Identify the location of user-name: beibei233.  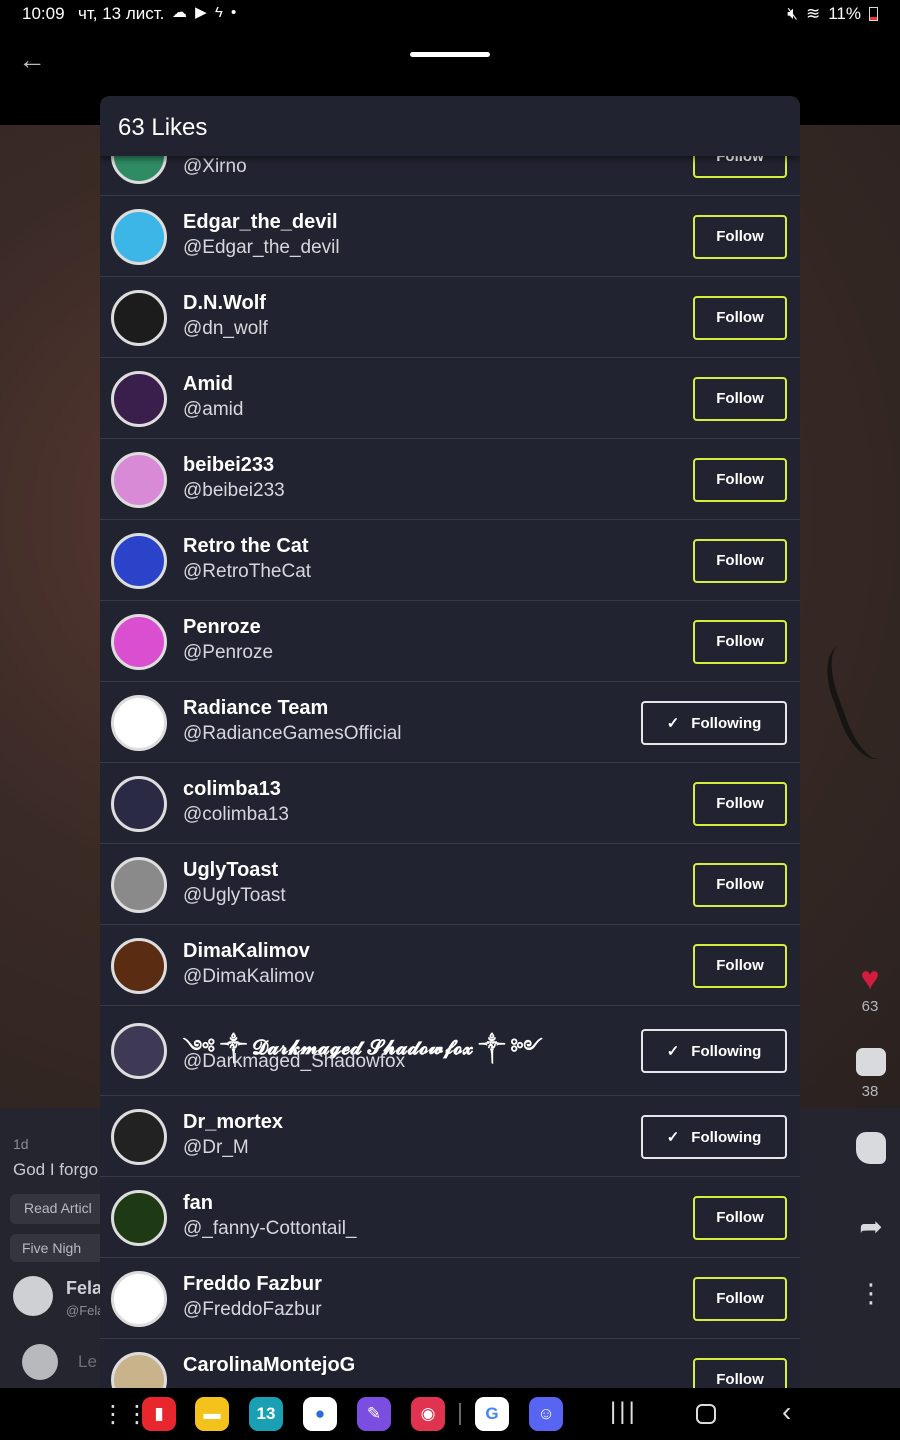
(228, 465).